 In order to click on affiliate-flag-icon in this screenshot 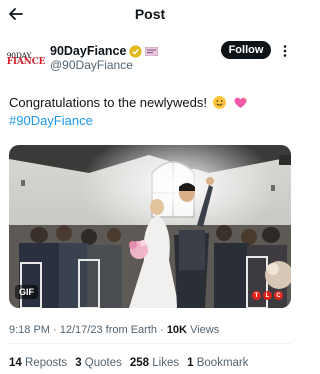, I will do `click(152, 51)`.